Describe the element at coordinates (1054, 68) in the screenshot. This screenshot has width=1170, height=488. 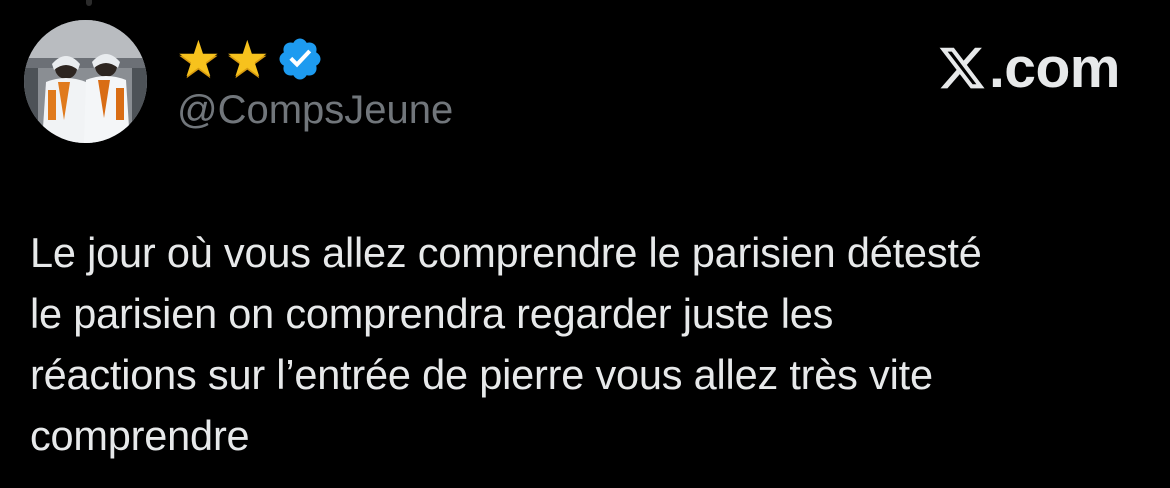
I see `brand-domain-text: .com` at that location.